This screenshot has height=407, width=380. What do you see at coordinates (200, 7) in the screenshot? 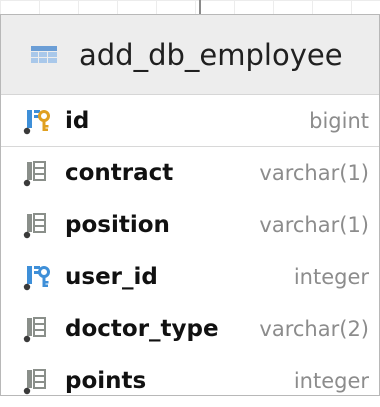
I see `relationship-connector-line` at bounding box center [200, 7].